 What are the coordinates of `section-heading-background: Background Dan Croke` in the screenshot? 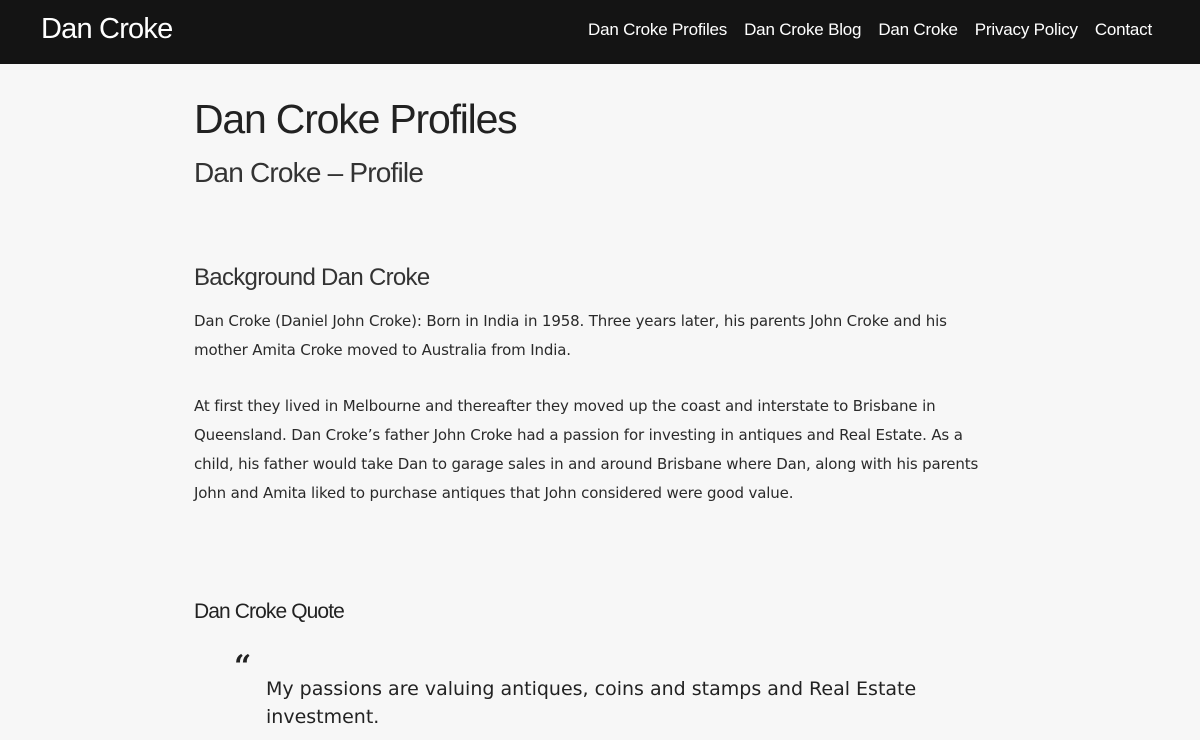 It's located at (312, 277).